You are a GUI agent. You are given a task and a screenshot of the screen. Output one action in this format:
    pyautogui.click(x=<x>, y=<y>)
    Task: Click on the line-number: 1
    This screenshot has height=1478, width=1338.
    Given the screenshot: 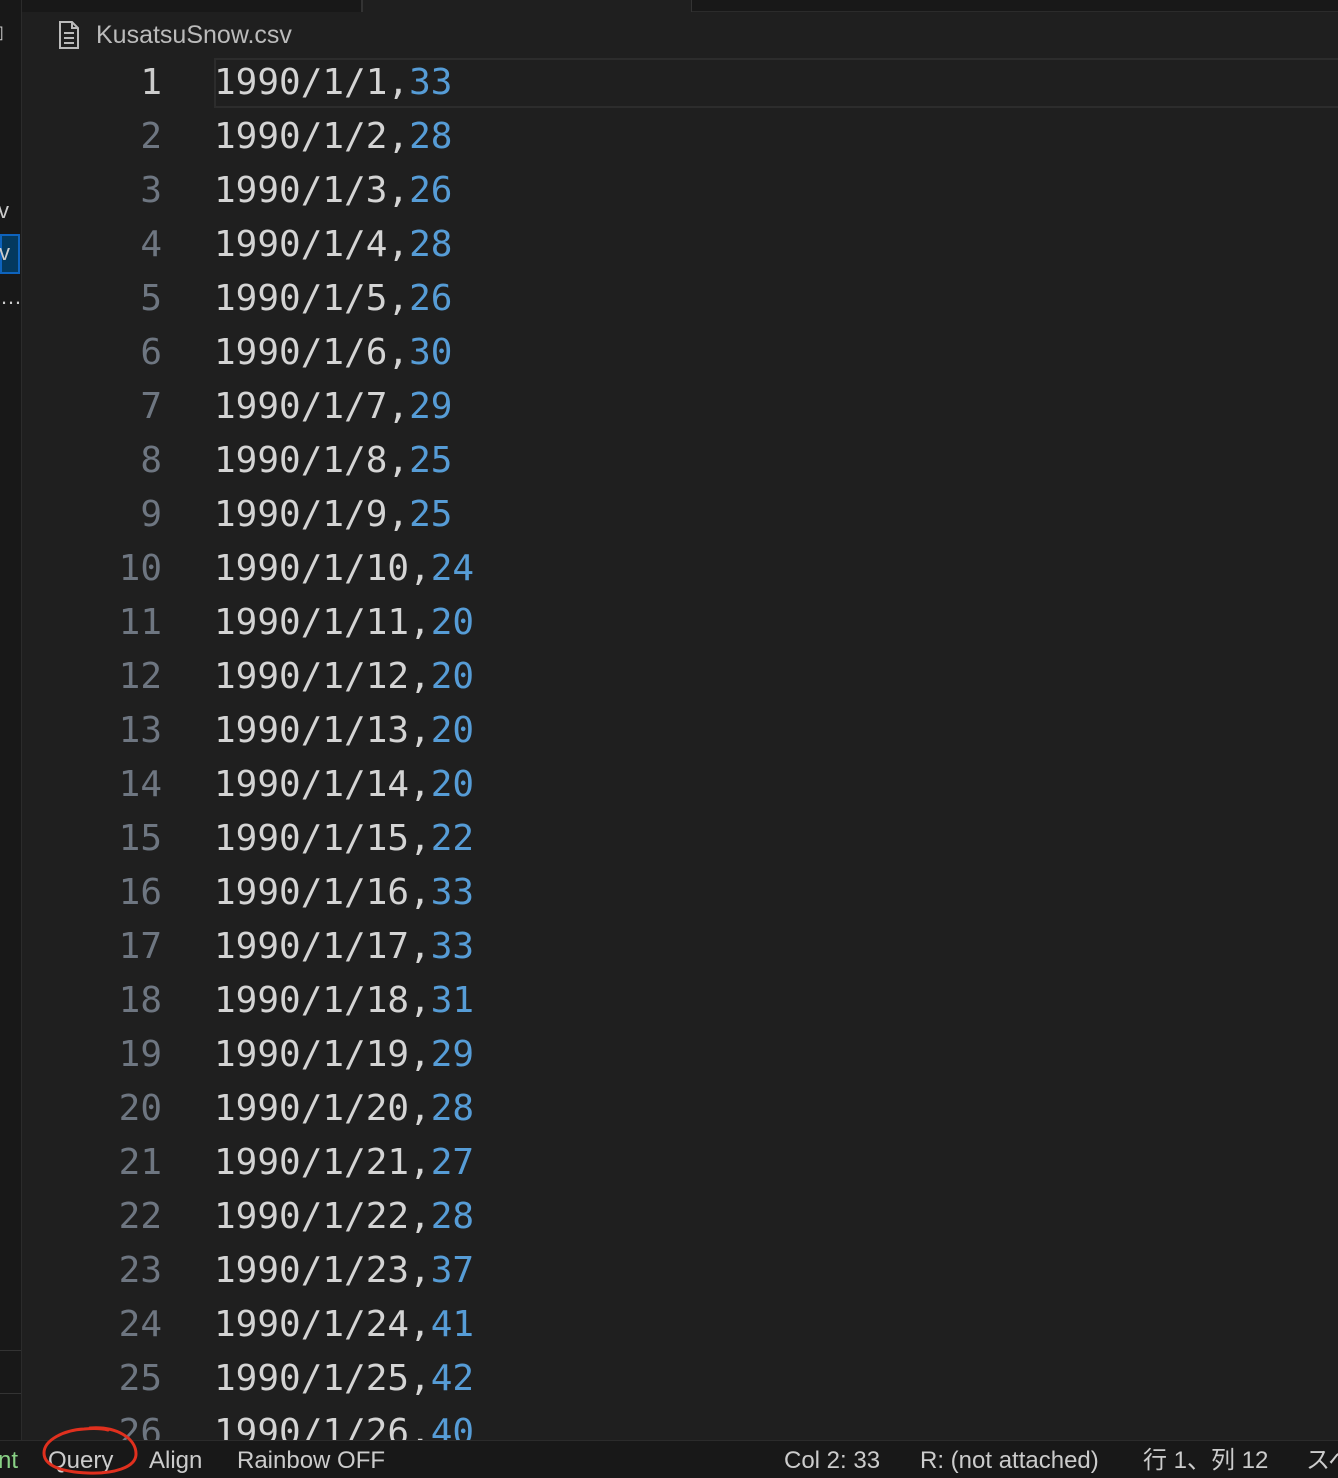 What is the action you would take?
    pyautogui.click(x=151, y=82)
    